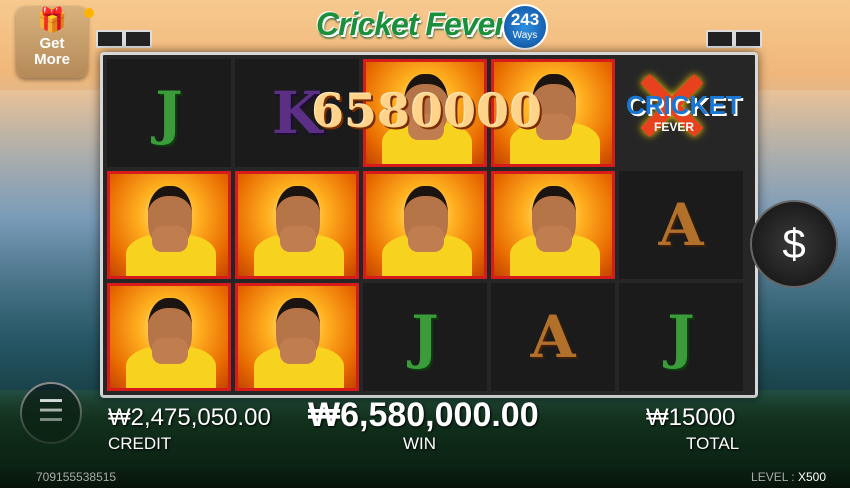 The height and width of the screenshot is (488, 850). I want to click on get-more-label-2: More, so click(52, 59).